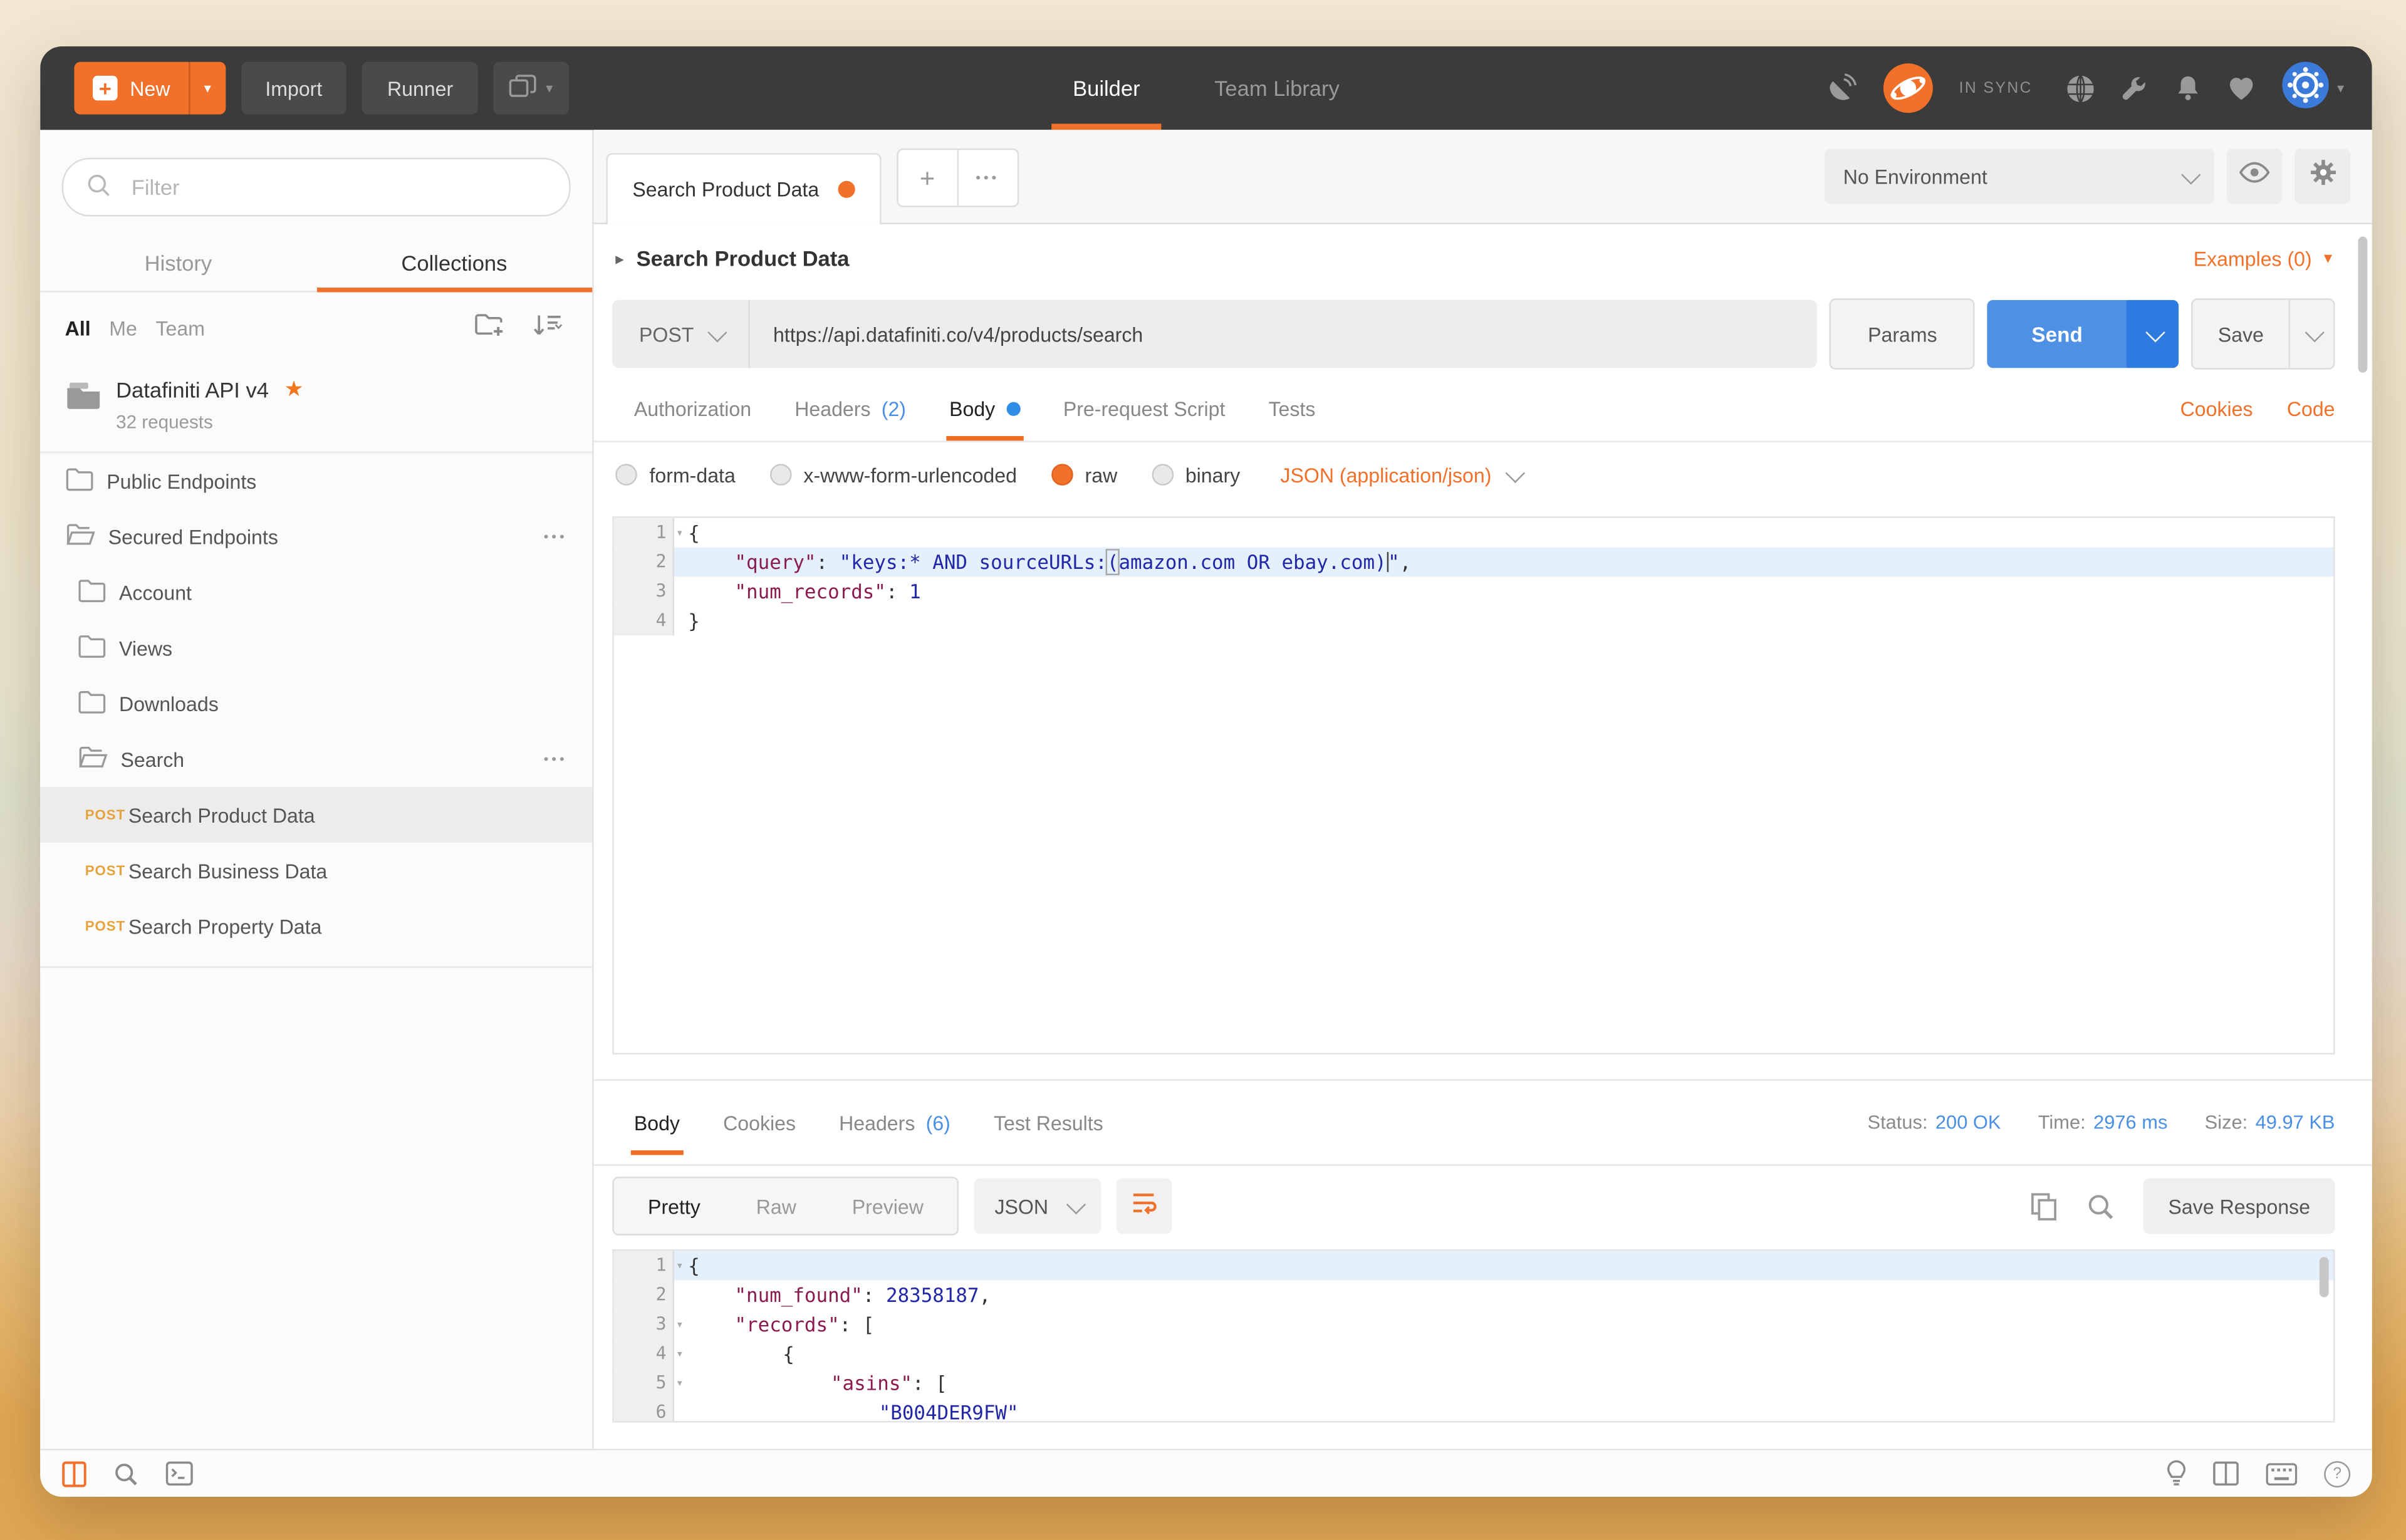 This screenshot has height=1540, width=2406. What do you see at coordinates (744, 188) in the screenshot?
I see `open-request-tab: Search Product Data` at bounding box center [744, 188].